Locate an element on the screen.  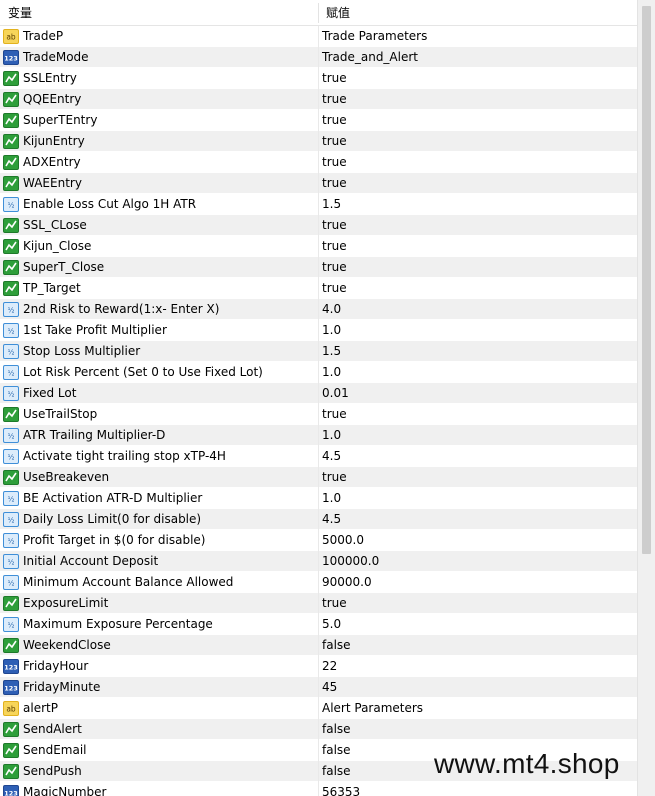
variable-name: QQEEntry is located at coordinates (52, 99).